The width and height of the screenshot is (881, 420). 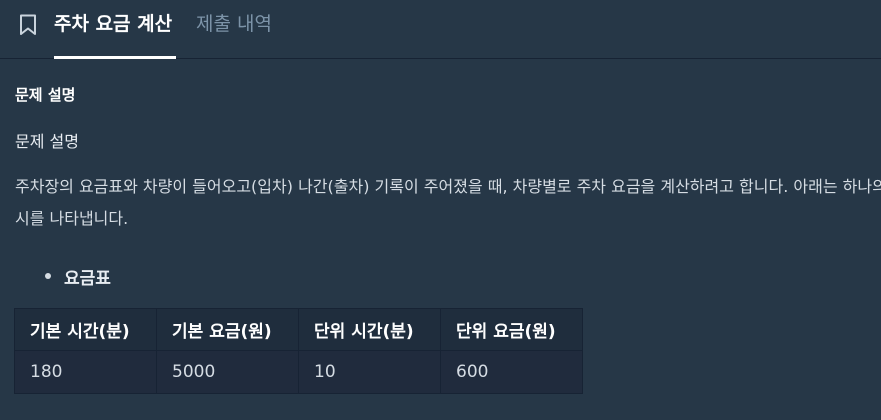 What do you see at coordinates (369, 372) in the screenshot?
I see `table-cell: 10` at bounding box center [369, 372].